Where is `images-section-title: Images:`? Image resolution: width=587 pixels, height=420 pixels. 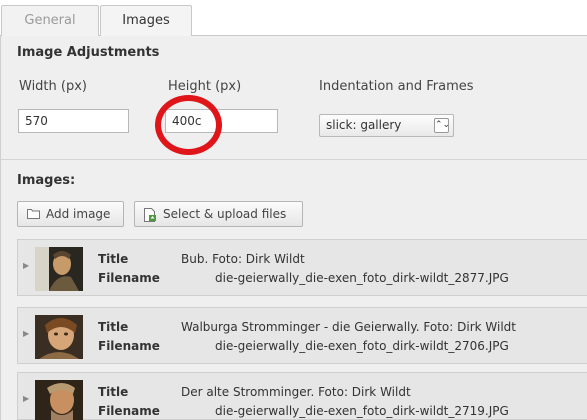 images-section-title: Images: is located at coordinates (46, 180).